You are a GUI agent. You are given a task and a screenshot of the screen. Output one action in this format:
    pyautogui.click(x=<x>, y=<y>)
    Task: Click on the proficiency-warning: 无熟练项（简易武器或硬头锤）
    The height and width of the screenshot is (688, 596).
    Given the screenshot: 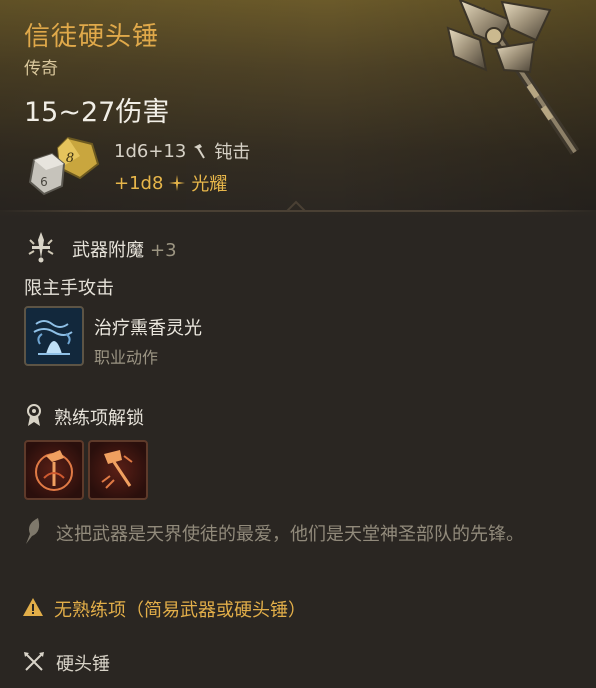 What is the action you would take?
    pyautogui.click(x=180, y=610)
    